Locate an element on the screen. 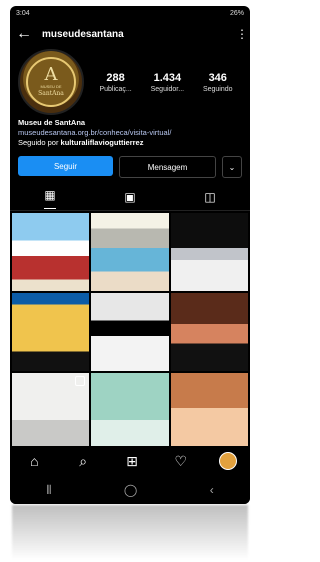 The image size is (320, 562). stat-following-label: Seguindo is located at coordinates (217, 89).